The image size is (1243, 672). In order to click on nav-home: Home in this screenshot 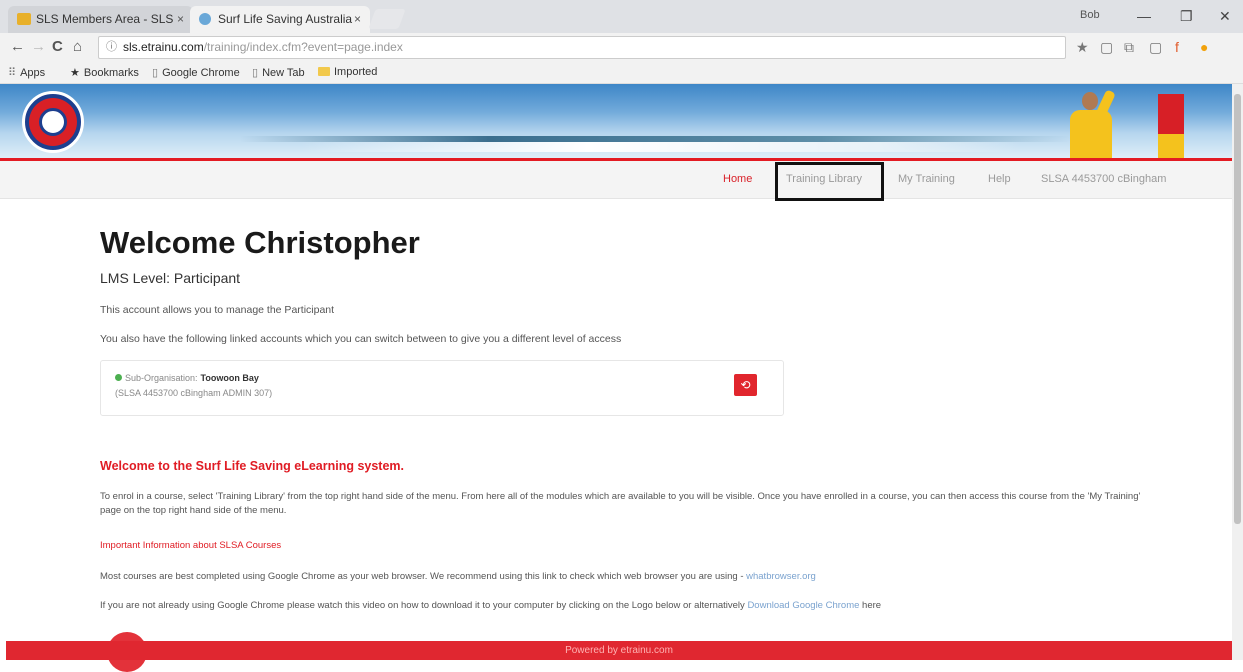, I will do `click(737, 179)`.